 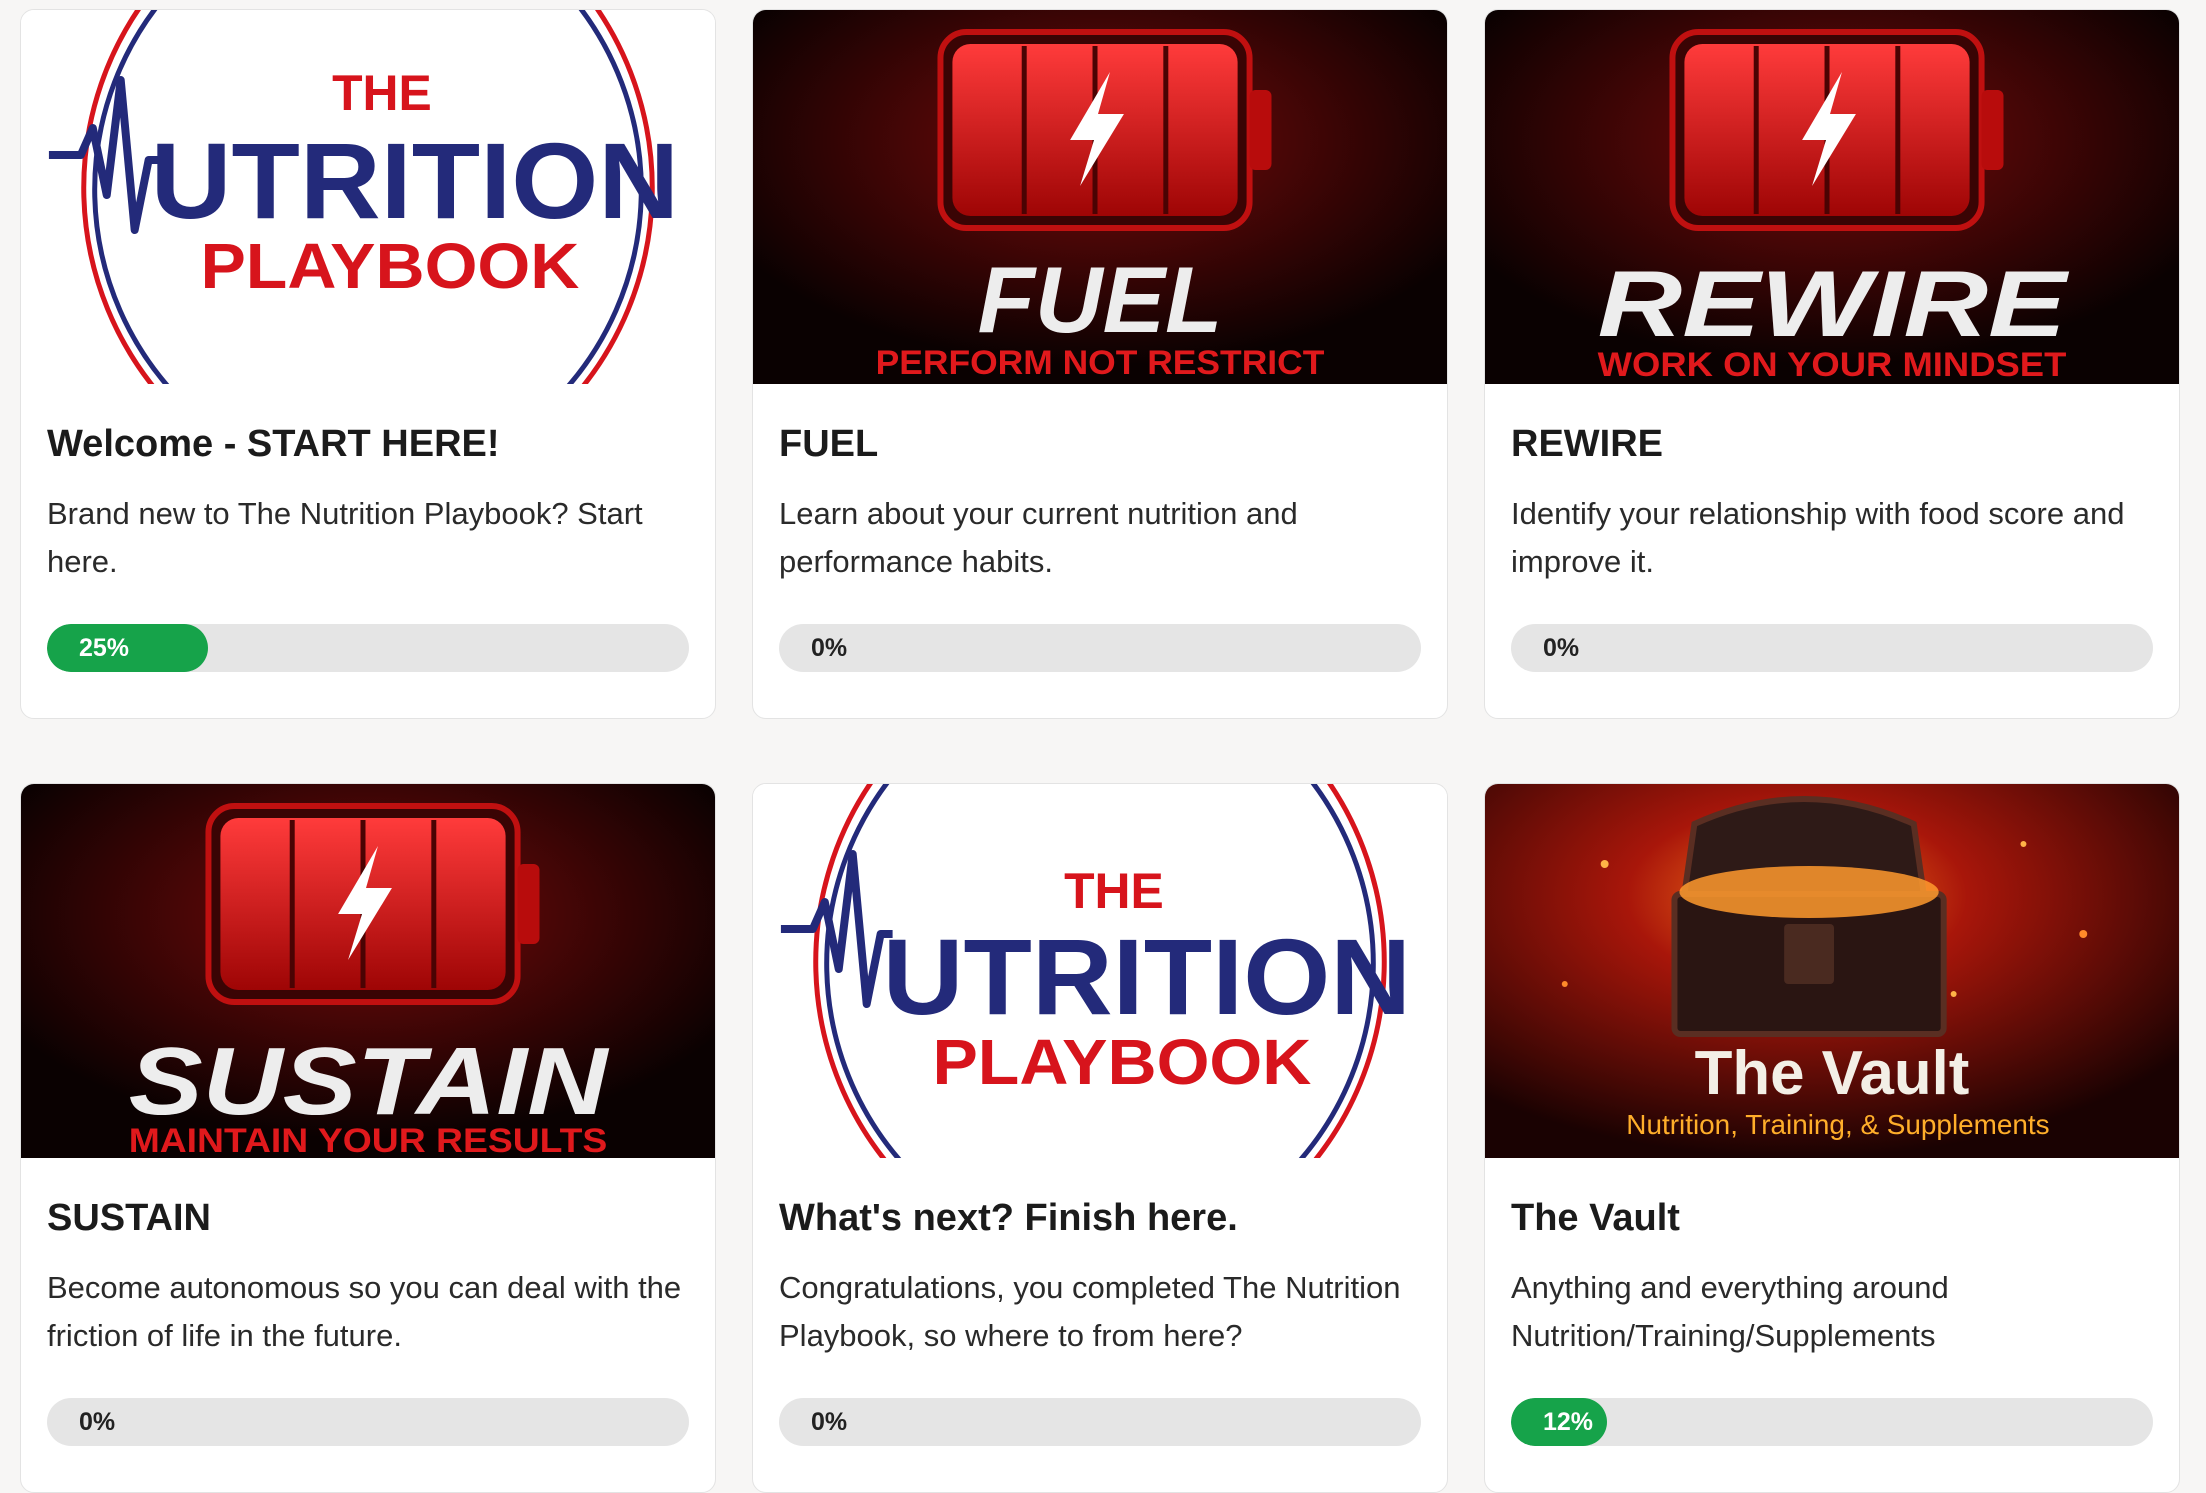 I want to click on course-thumbnail-fuel: FUEL PERFORM NOT RESTRICT, so click(x=1100, y=197).